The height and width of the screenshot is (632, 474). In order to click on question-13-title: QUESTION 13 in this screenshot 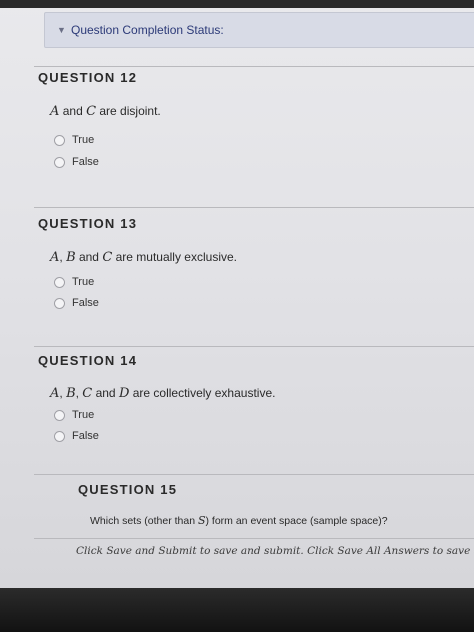, I will do `click(88, 223)`.